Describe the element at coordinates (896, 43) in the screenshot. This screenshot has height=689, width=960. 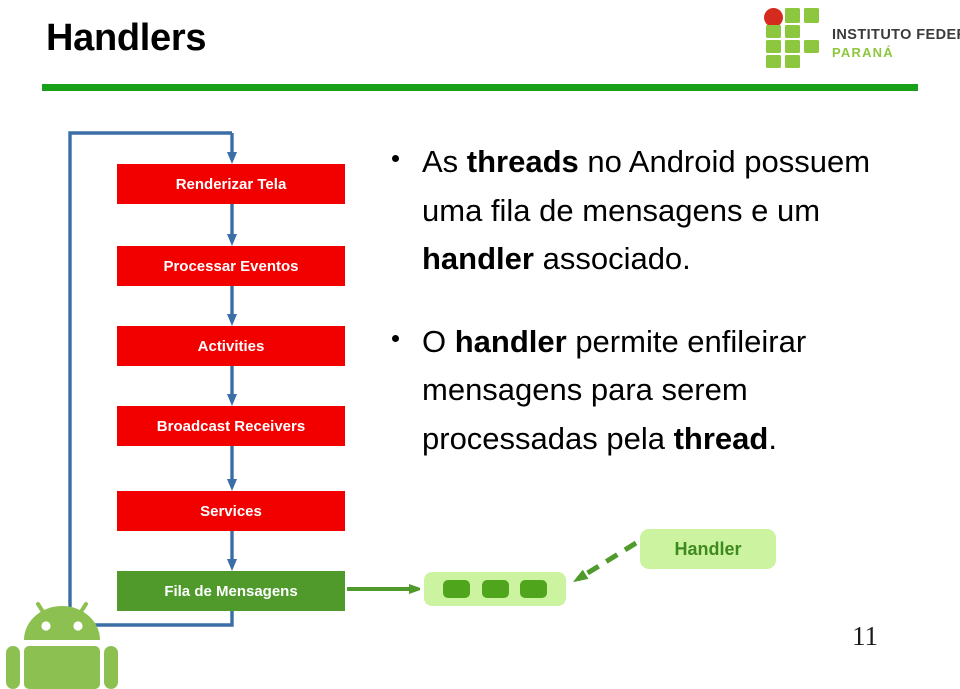
I see `logo-wordmark: INSTITUTO FEDERAL PARANÁ` at that location.